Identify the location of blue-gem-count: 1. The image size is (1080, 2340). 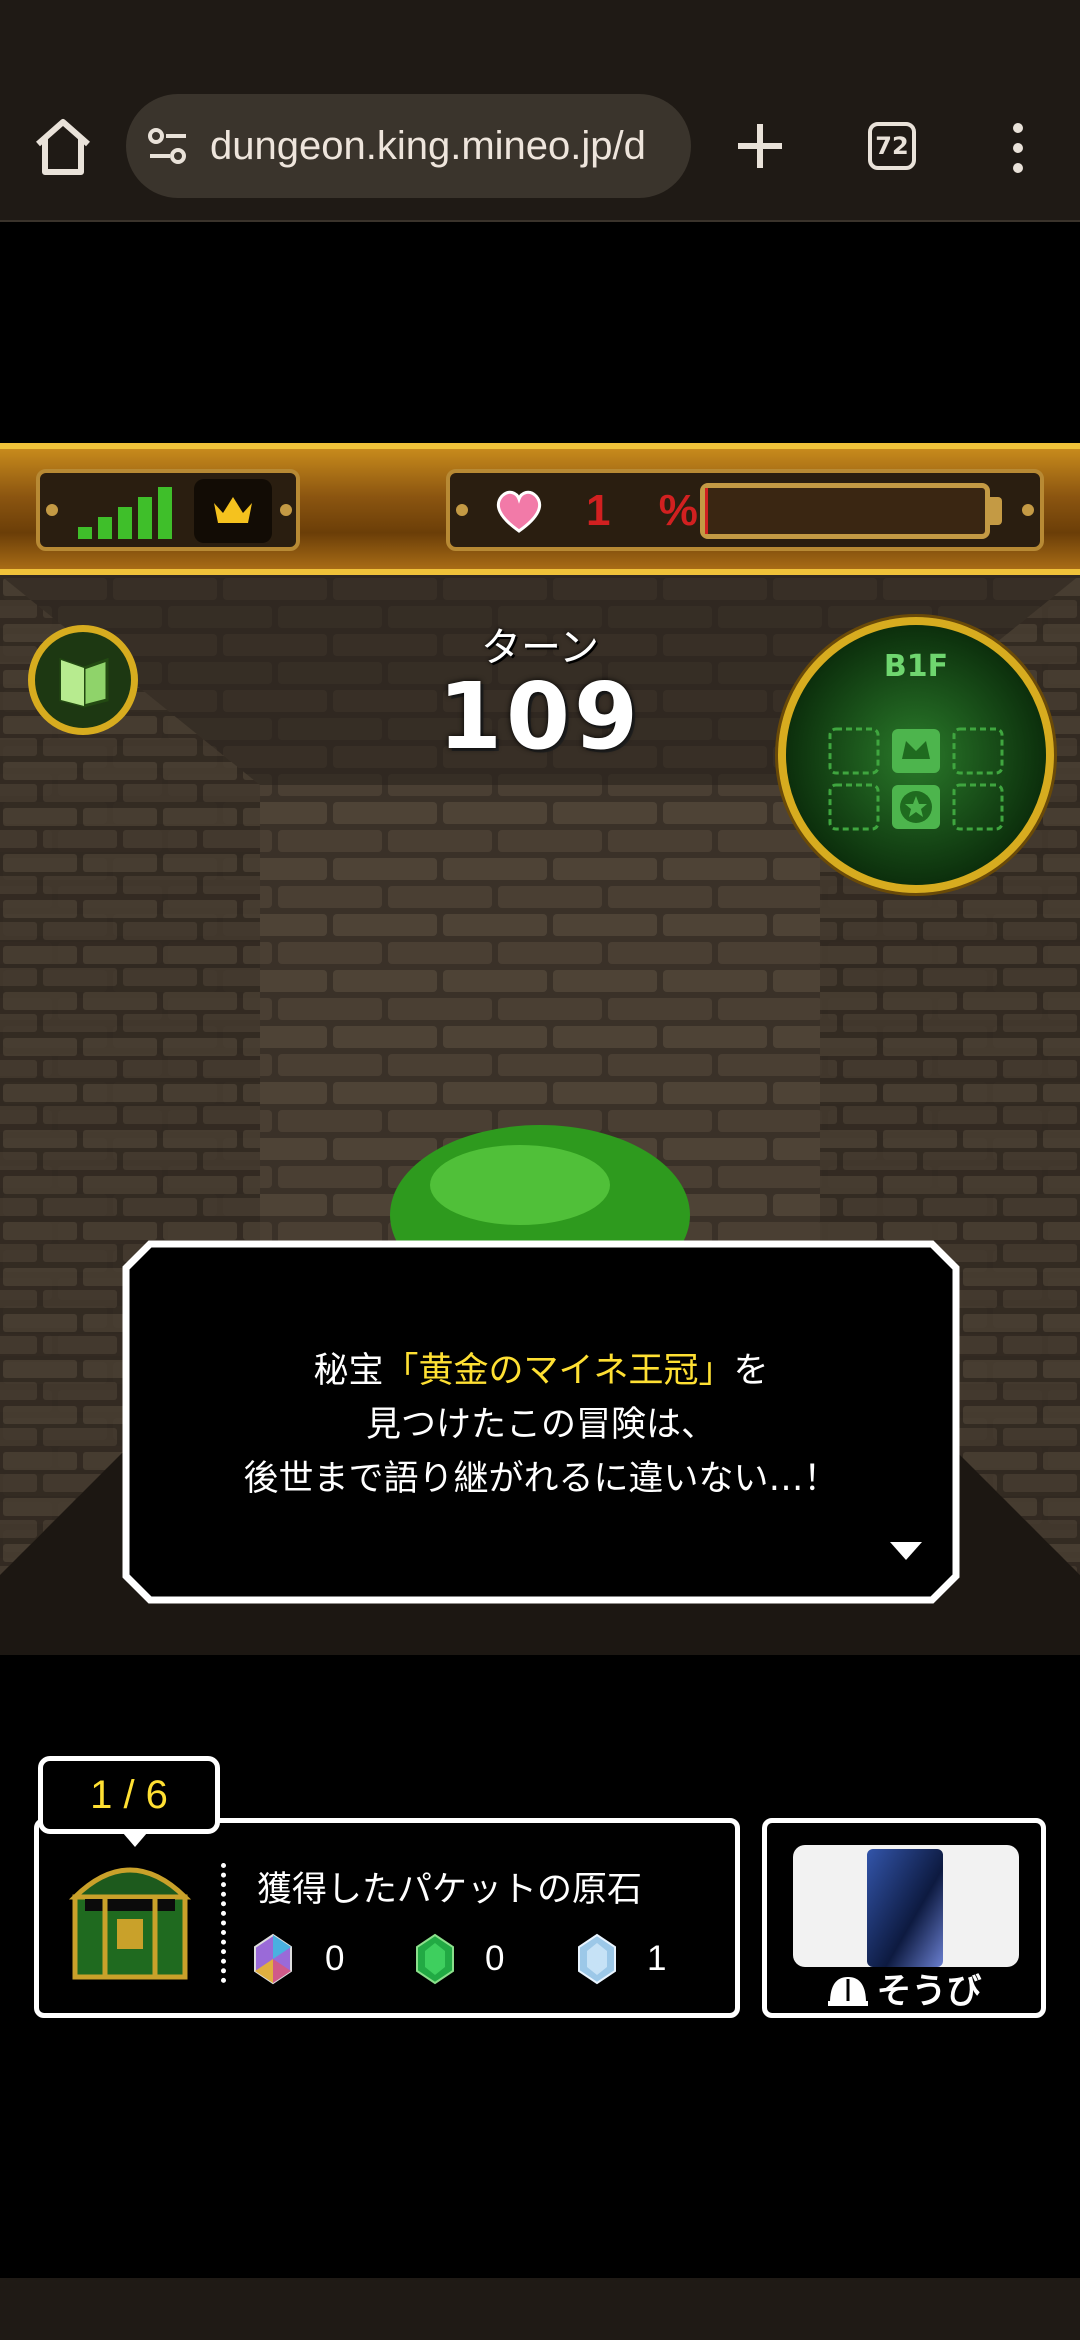
(657, 1958).